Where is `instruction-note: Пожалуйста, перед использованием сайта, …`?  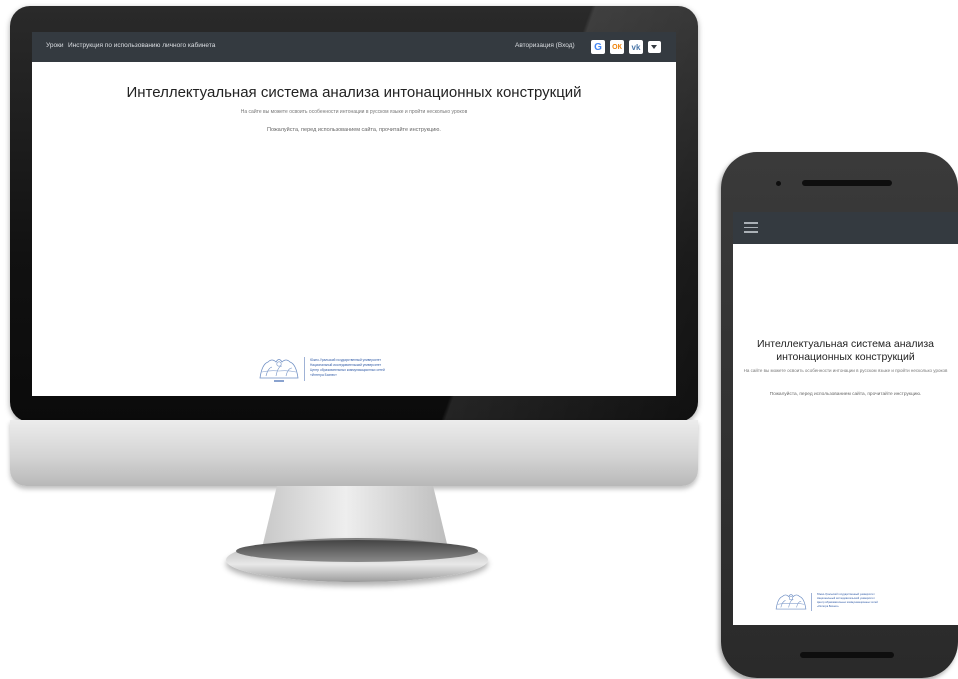 instruction-note: Пожалуйста, перед использованием сайта, … is located at coordinates (354, 130).